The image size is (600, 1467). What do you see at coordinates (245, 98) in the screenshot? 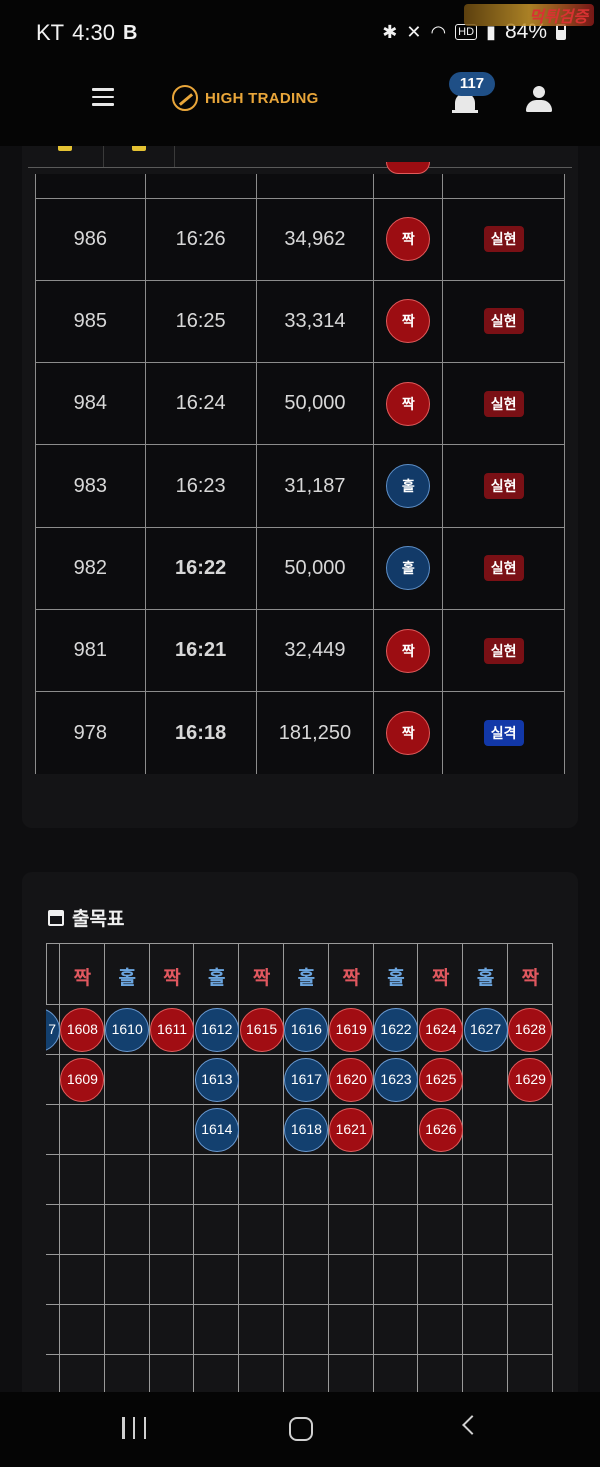
I see `brand-logo: HIGH TRADING` at bounding box center [245, 98].